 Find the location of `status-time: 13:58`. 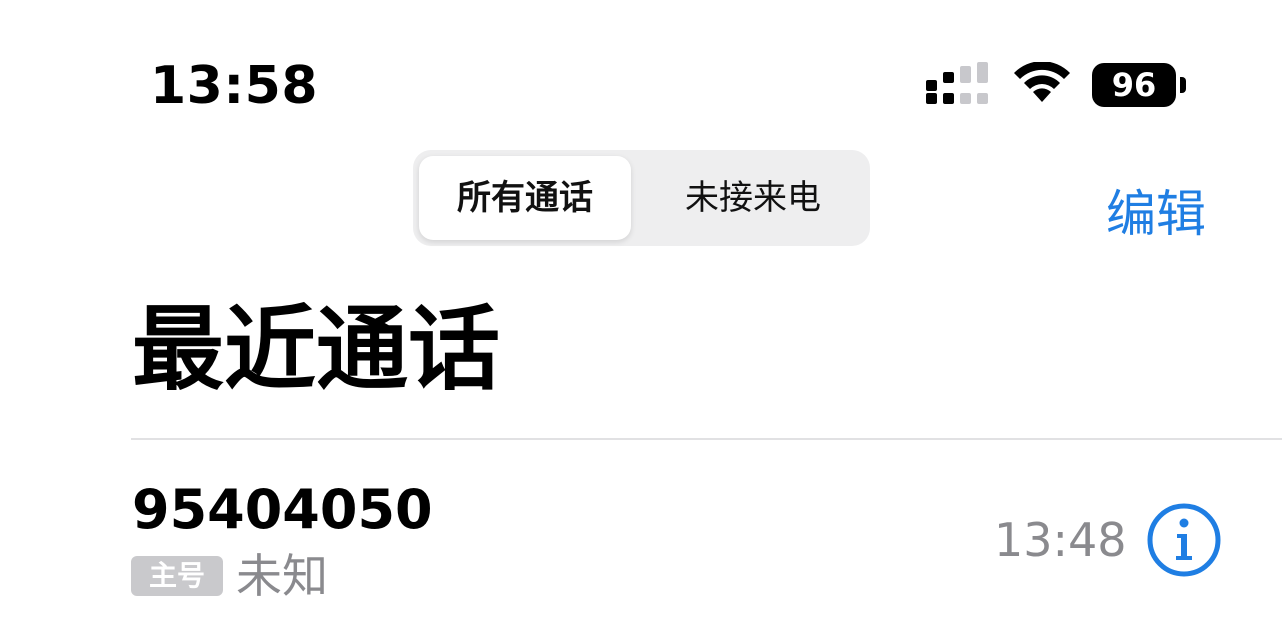

status-time: 13:58 is located at coordinates (234, 86).